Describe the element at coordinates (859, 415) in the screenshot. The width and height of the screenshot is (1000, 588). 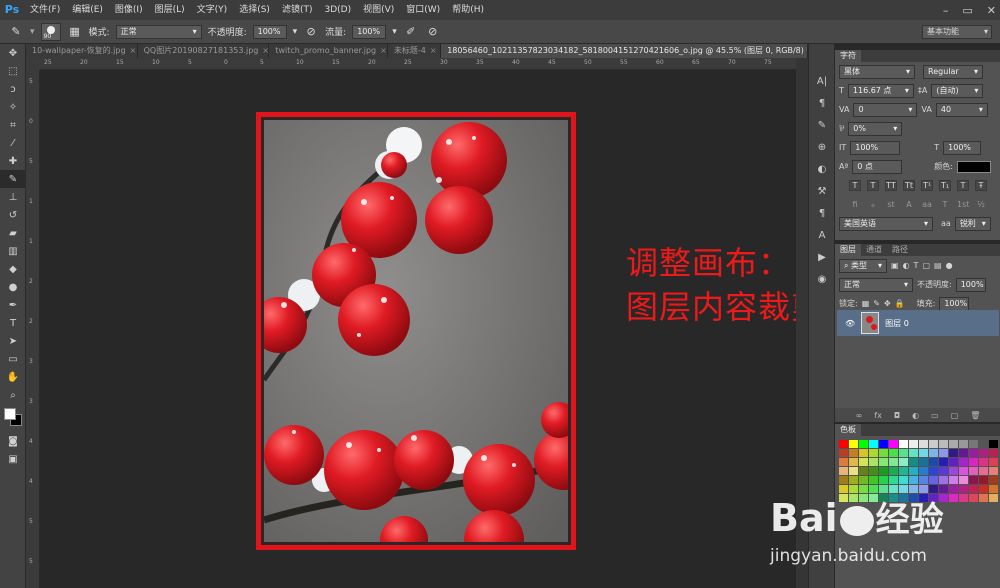
I see `link-layers-icon: ∞` at that location.